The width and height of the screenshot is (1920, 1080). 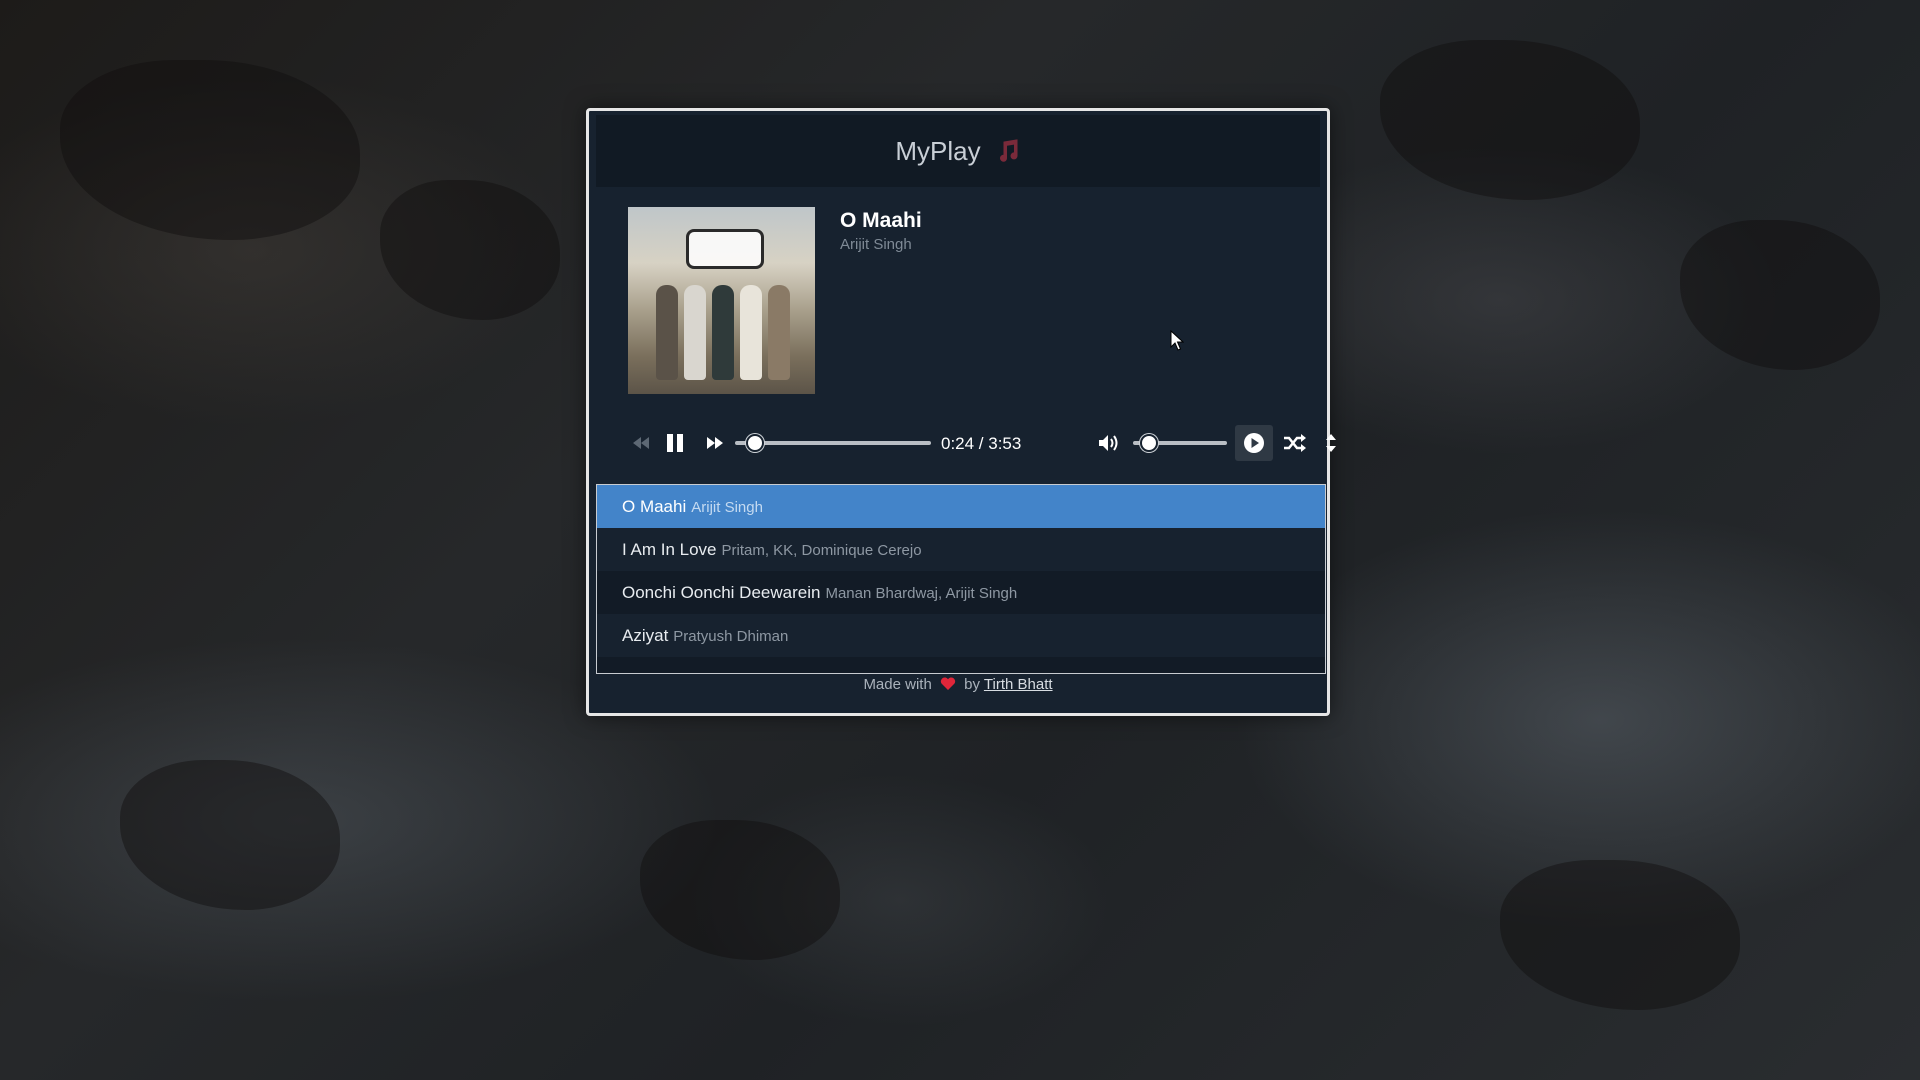 I want to click on album-art, so click(x=721, y=300).